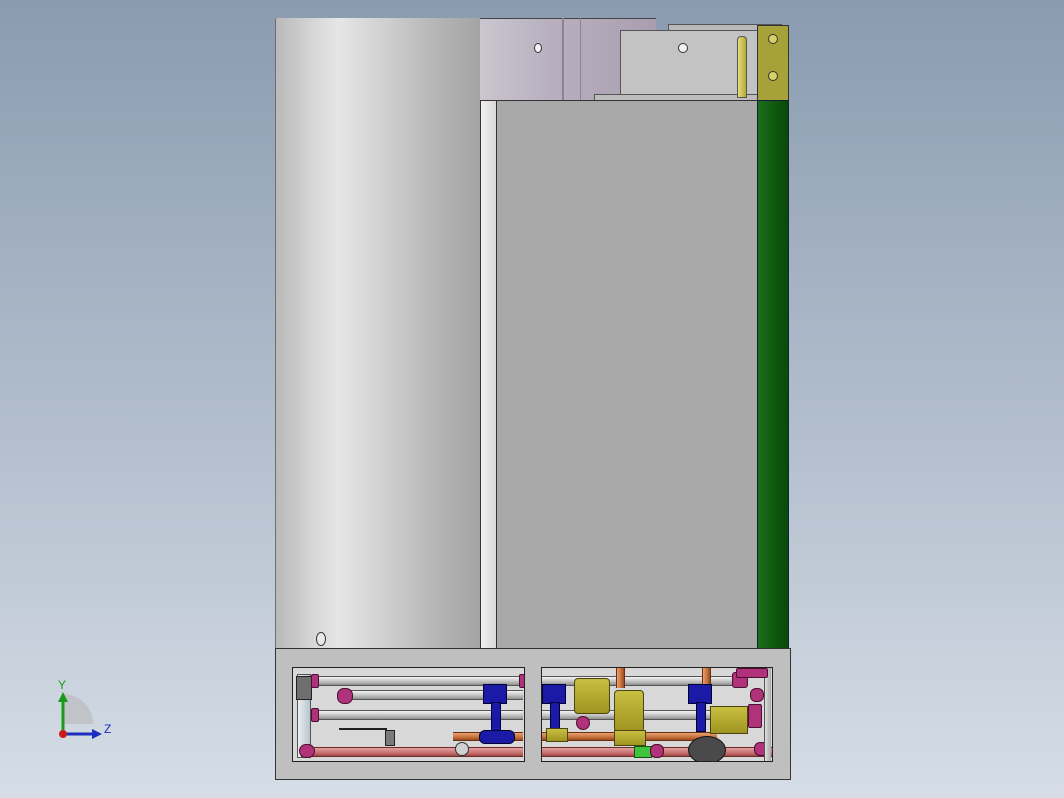  What do you see at coordinates (304, 688) in the screenshot?
I see `pipe-coupling` at bounding box center [304, 688].